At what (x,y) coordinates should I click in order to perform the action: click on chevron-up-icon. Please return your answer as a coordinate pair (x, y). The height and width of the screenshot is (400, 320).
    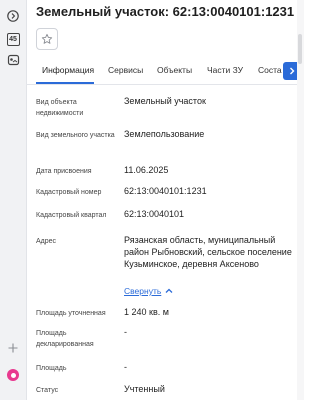
    Looking at the image, I should click on (169, 290).